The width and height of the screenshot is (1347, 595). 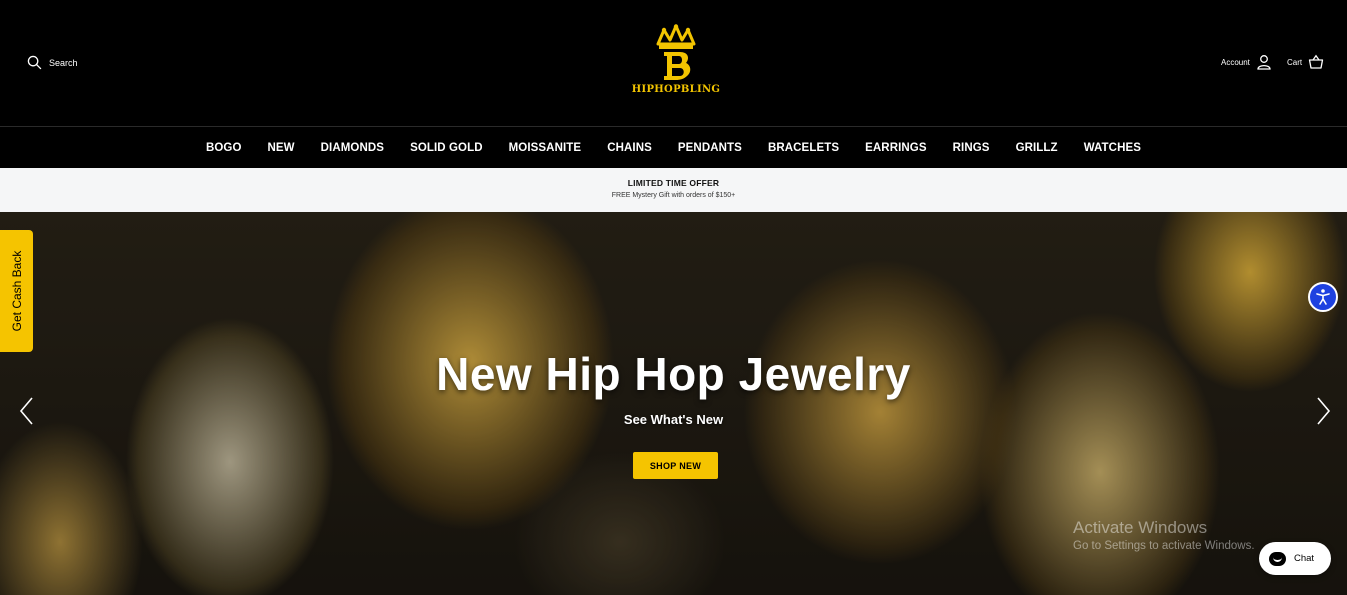 What do you see at coordinates (1277, 558) in the screenshot?
I see `chat-icon` at bounding box center [1277, 558].